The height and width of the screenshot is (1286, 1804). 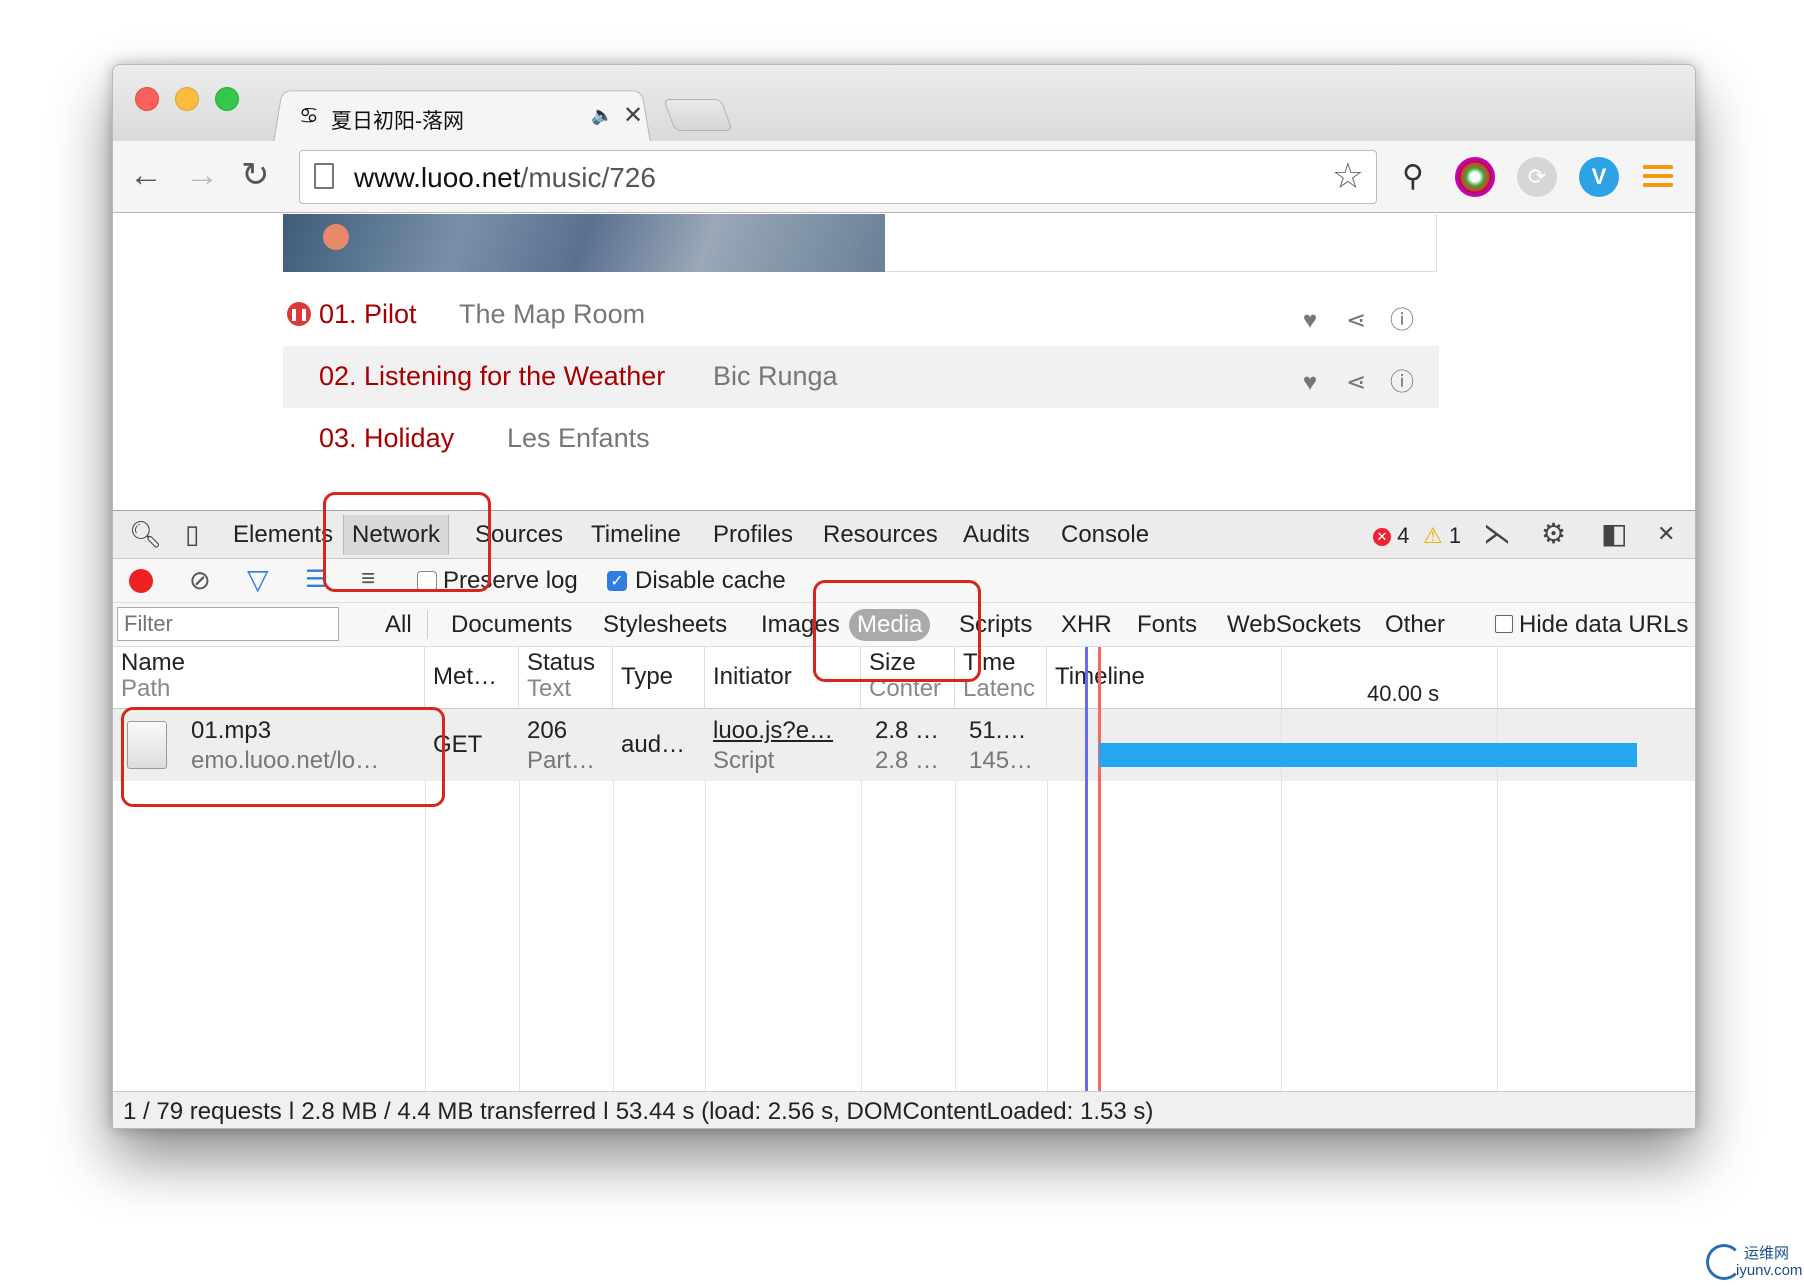 I want to click on hide-data-urls-label: Hide data URLs, so click(x=1604, y=624).